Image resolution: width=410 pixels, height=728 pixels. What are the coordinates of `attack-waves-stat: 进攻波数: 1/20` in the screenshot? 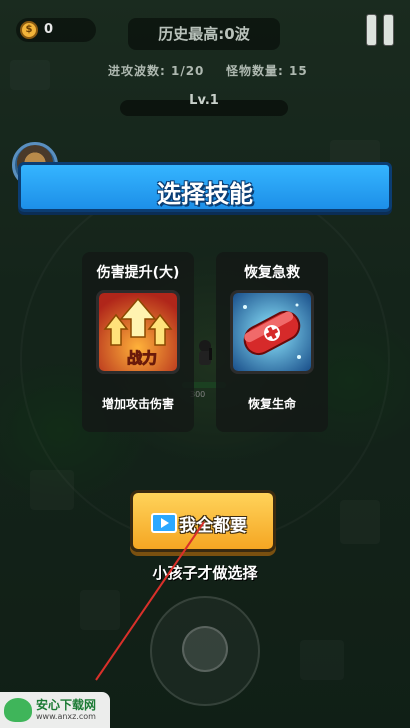 It's located at (156, 71).